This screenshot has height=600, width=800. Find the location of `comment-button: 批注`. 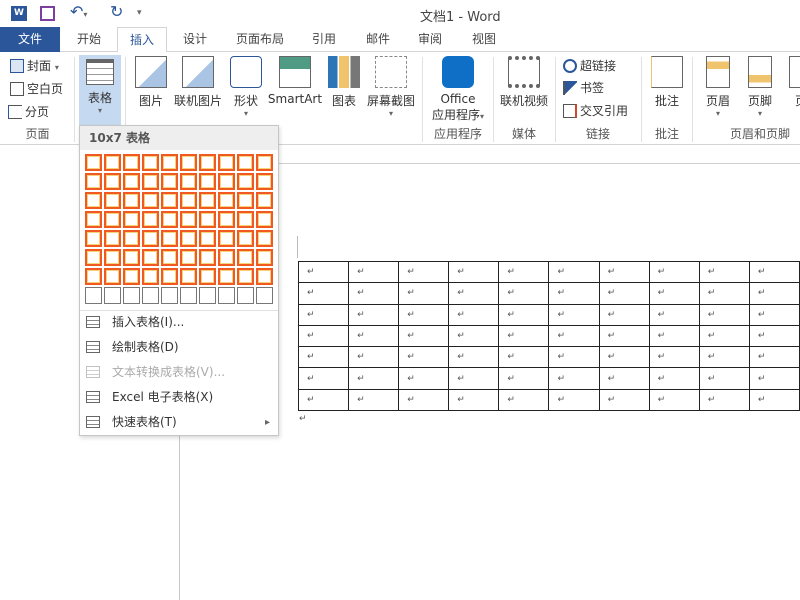

comment-button: 批注 is located at coordinates (667, 82).